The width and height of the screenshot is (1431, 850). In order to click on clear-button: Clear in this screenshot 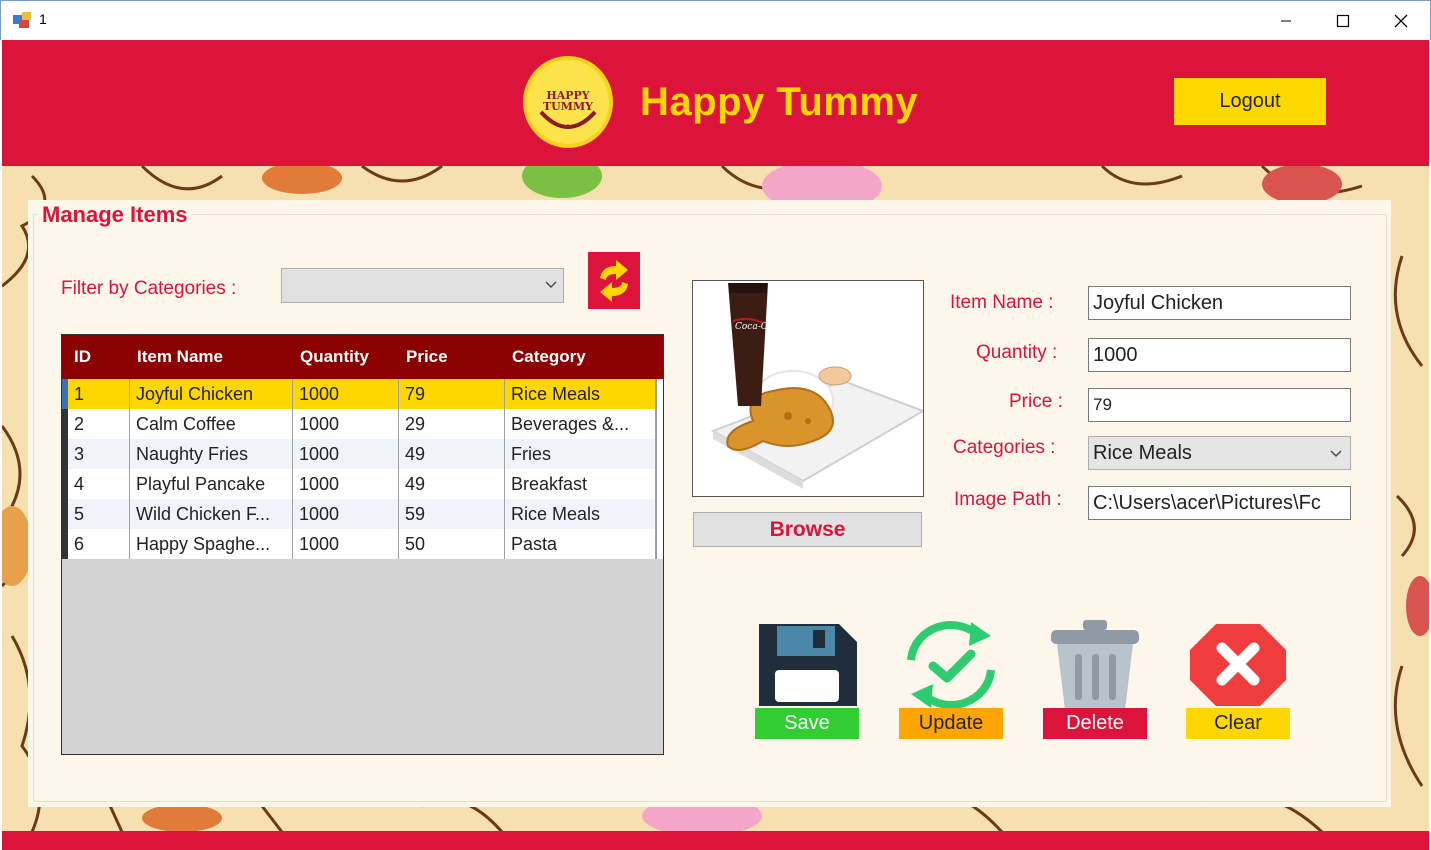, I will do `click(1238, 682)`.